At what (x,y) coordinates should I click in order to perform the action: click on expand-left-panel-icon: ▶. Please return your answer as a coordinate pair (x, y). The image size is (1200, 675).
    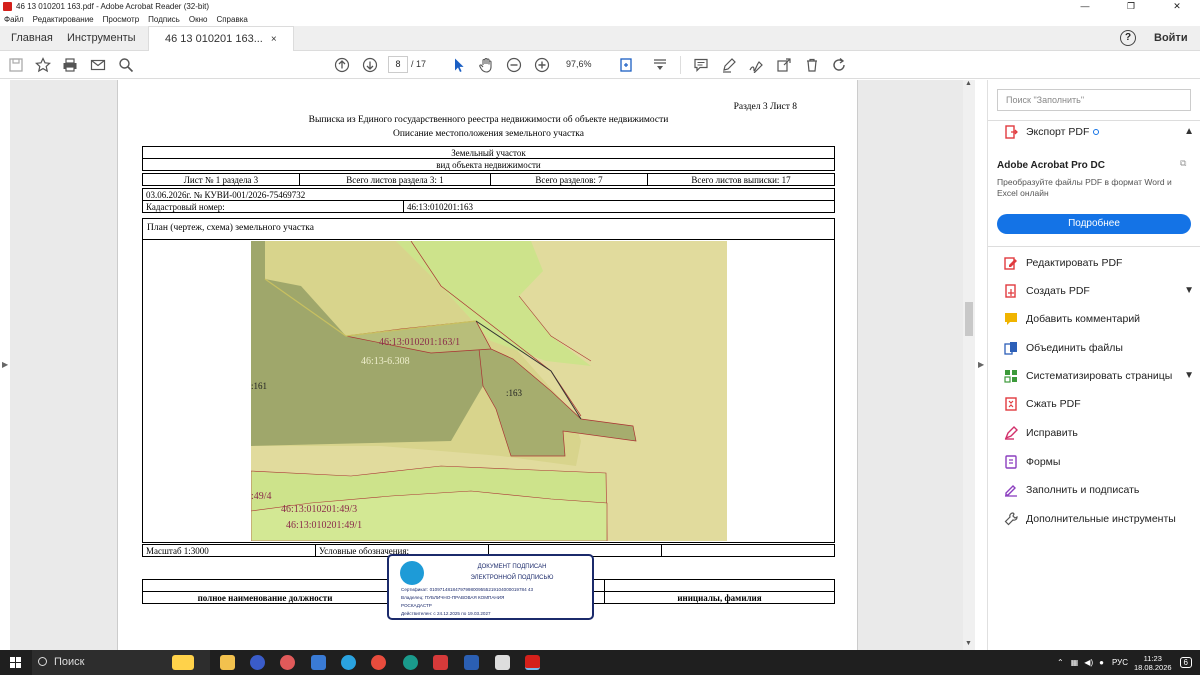
    Looking at the image, I should click on (5, 364).